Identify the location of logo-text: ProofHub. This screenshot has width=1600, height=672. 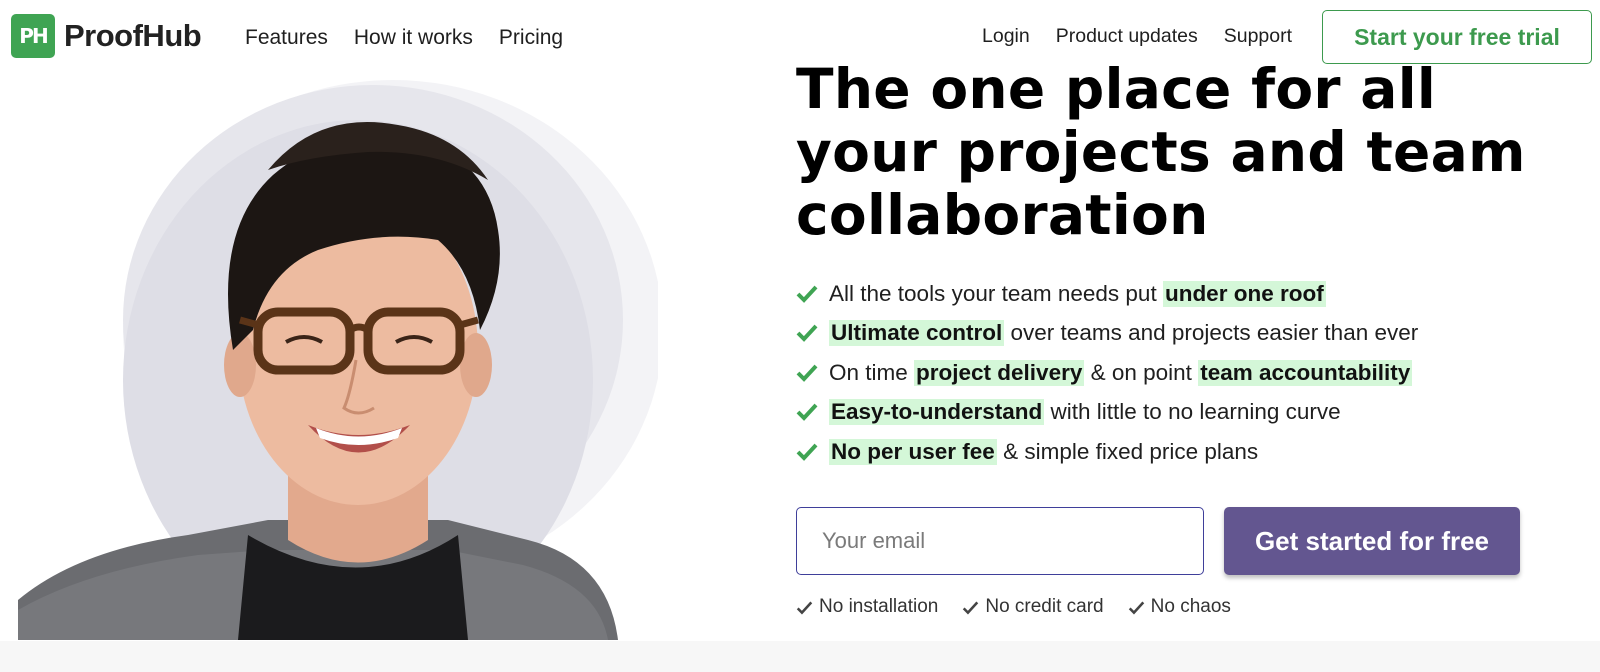
(133, 35).